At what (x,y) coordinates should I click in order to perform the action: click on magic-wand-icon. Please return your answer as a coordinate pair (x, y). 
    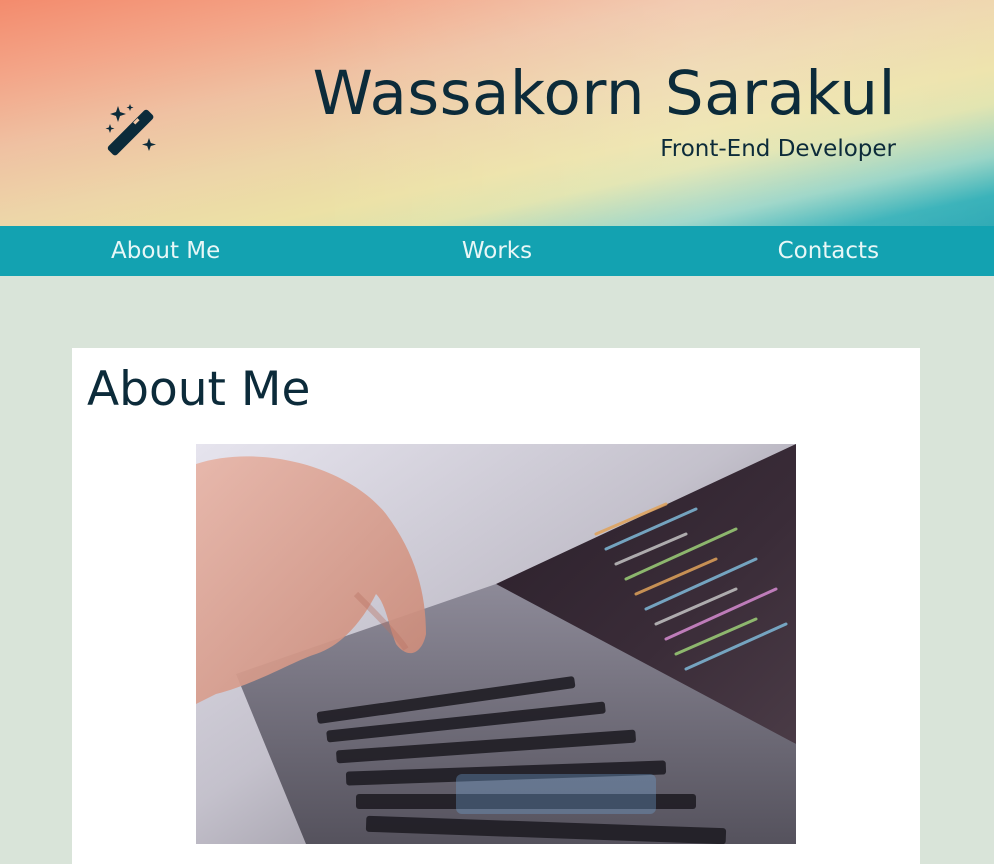
    Looking at the image, I should click on (130, 130).